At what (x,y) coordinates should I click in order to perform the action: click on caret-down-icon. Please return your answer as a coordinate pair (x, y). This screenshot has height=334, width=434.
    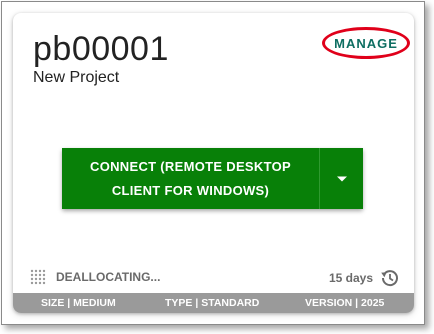
    Looking at the image, I should click on (341, 178).